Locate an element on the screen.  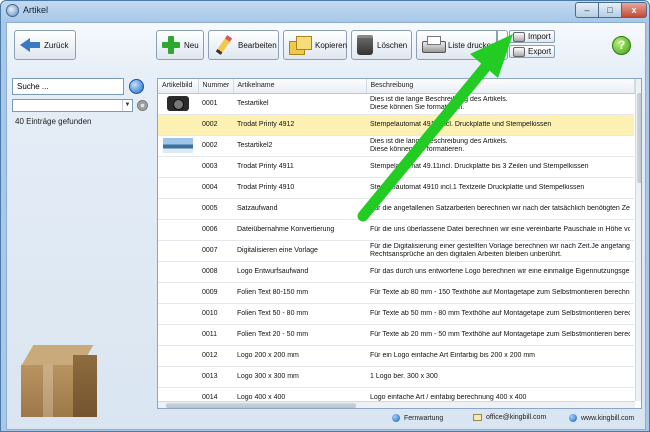
import-button: Import is located at coordinates (532, 36).